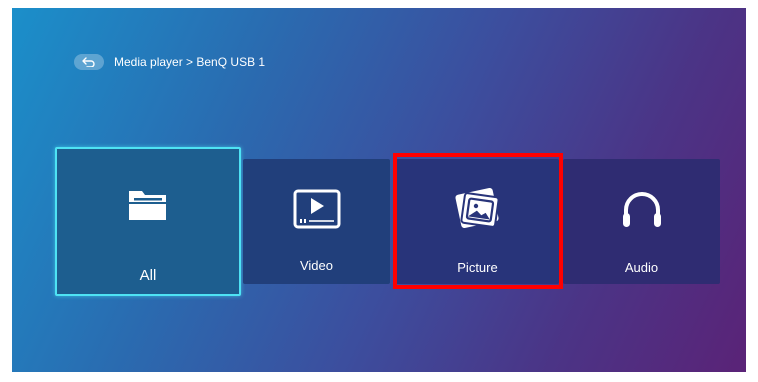 The width and height of the screenshot is (758, 382). I want to click on tile-audio-label: Audio, so click(641, 267).